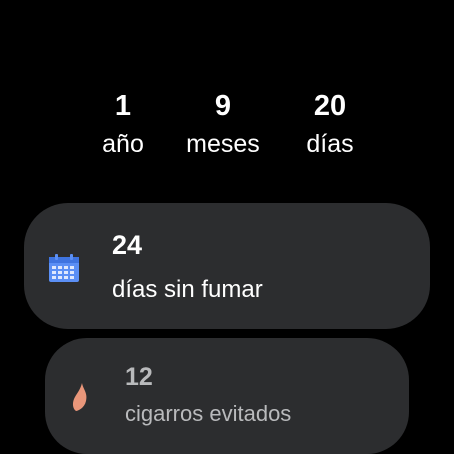  Describe the element at coordinates (208, 413) in the screenshot. I see `cigarettes-avoided-label: cigarros evitados` at that location.